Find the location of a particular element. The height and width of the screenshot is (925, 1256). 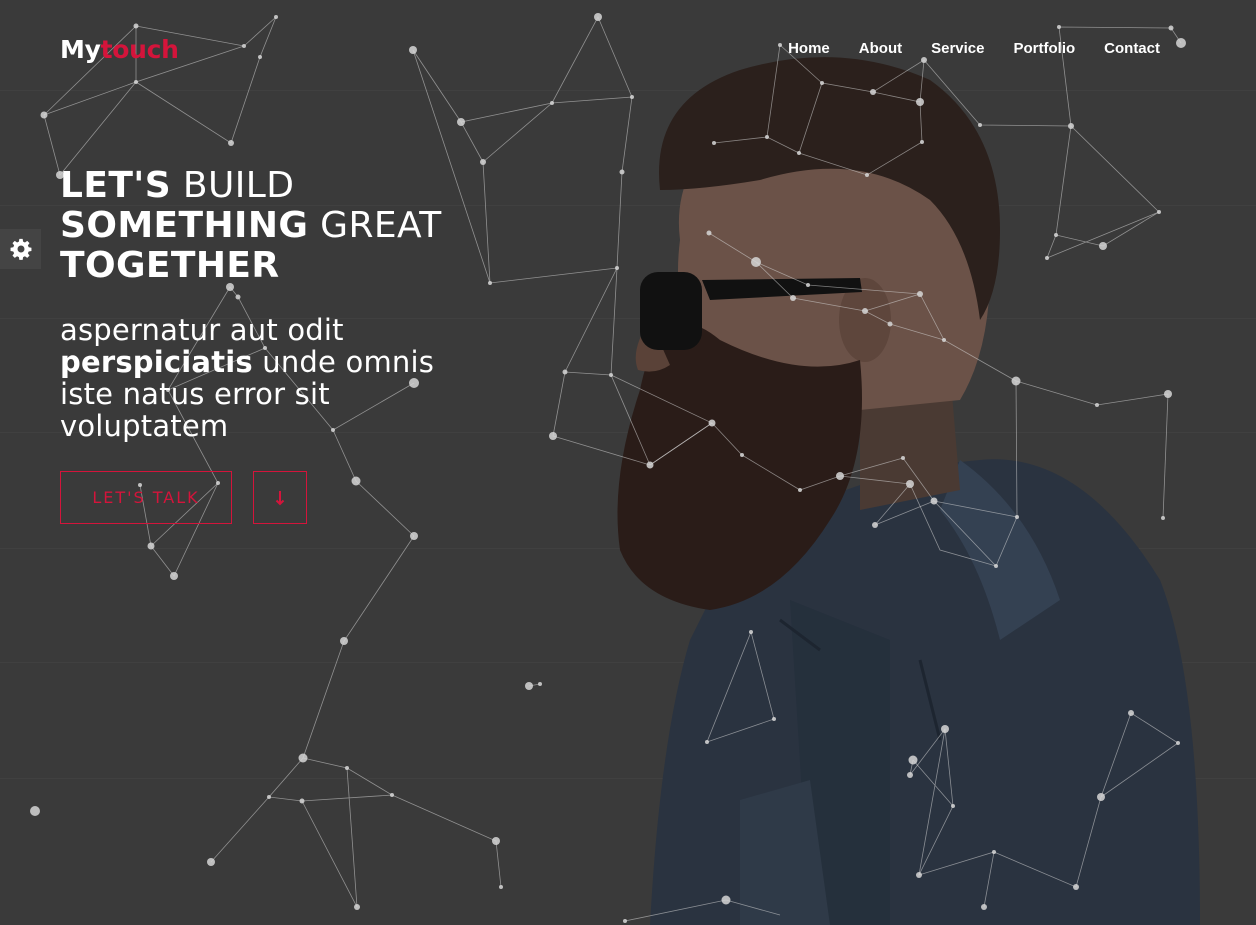

hero-headline: LET'S BUILD SOMETHING GREAT TOGETHER is located at coordinates (251, 226).